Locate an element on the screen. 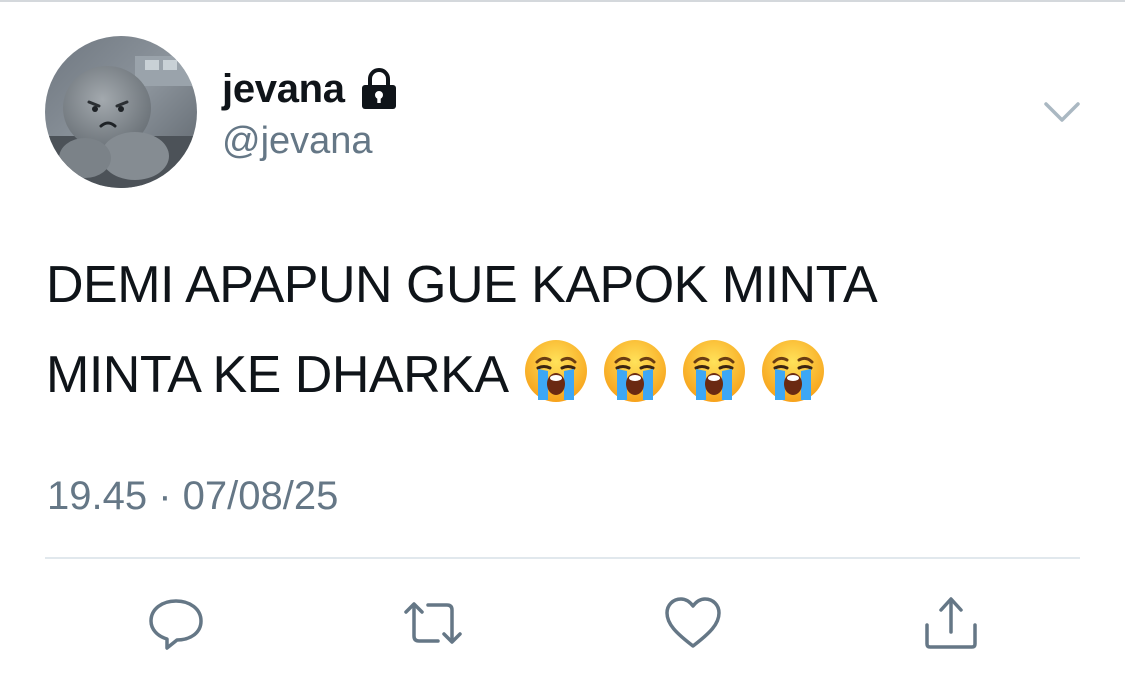 Image resolution: width=1125 pixels, height=690 pixels. retweet-icon is located at coordinates (433, 623).